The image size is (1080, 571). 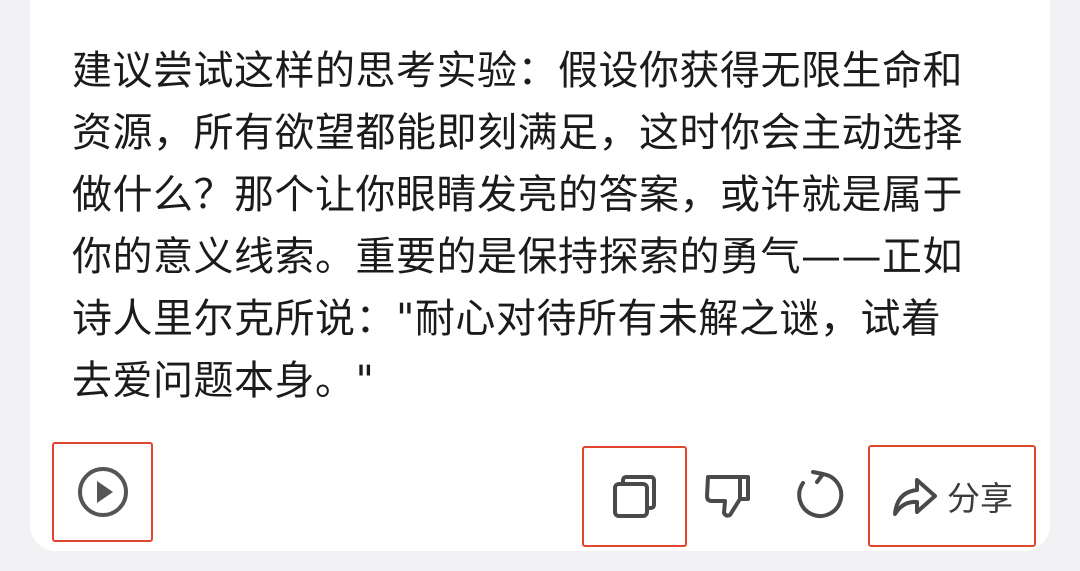 What do you see at coordinates (517, 195) in the screenshot?
I see `message-line: 做什么？那个让你眼睛发亮的答案，或许就是属于` at bounding box center [517, 195].